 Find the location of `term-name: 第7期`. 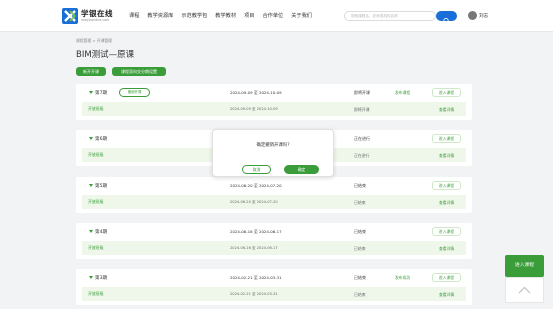

term-name: 第7期 is located at coordinates (101, 93).